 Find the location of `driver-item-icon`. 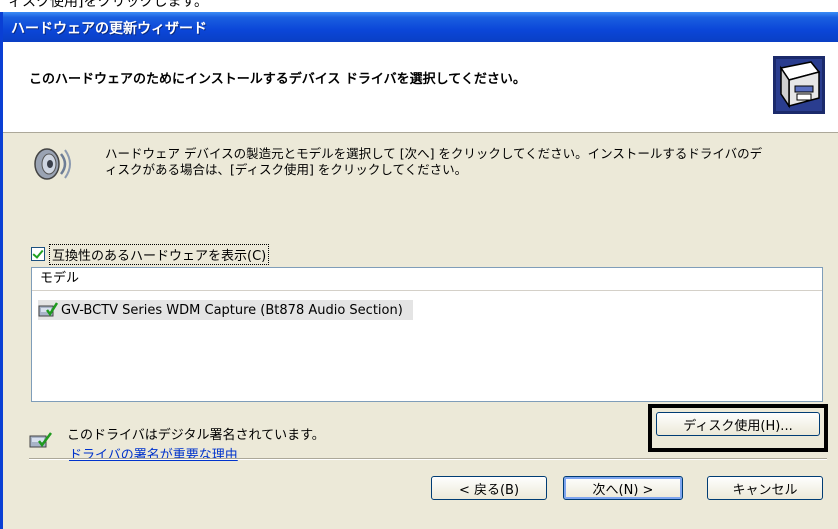

driver-item-icon is located at coordinates (48, 309).